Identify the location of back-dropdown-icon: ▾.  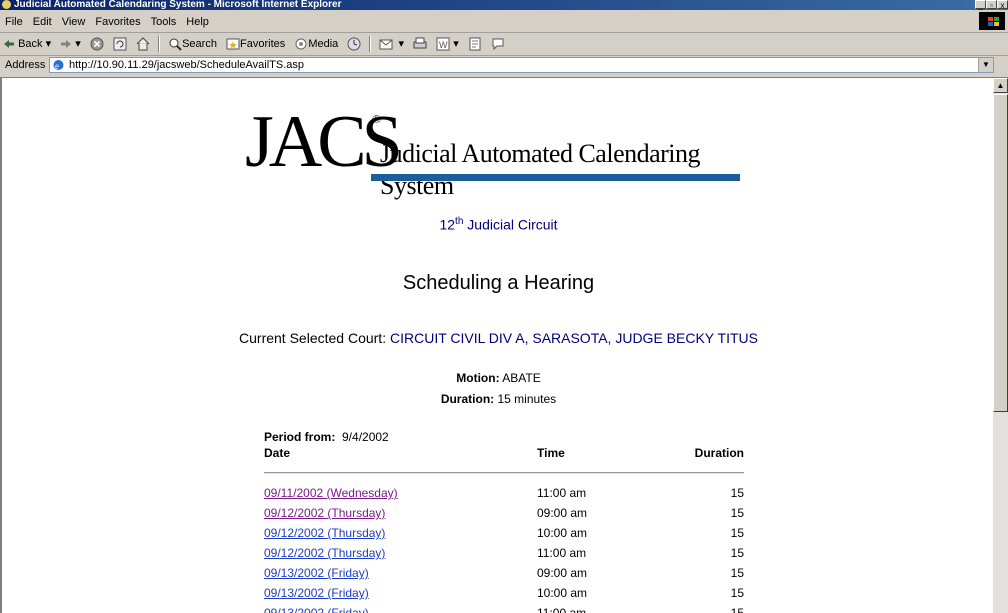
(49, 44).